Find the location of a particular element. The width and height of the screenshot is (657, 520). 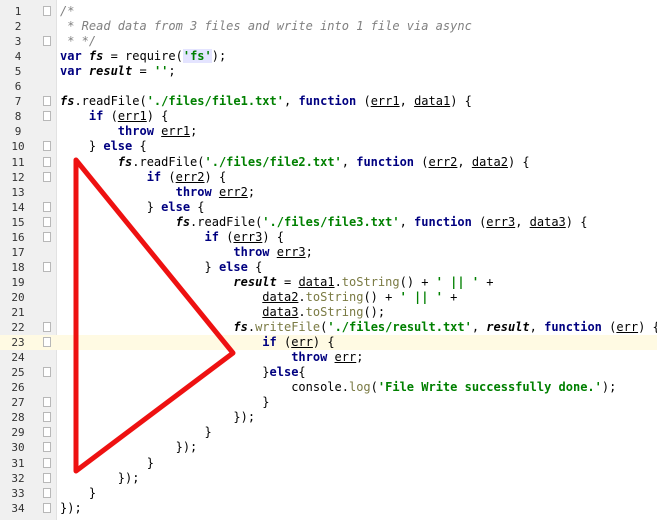

code-line: 31 } is located at coordinates (328, 463).